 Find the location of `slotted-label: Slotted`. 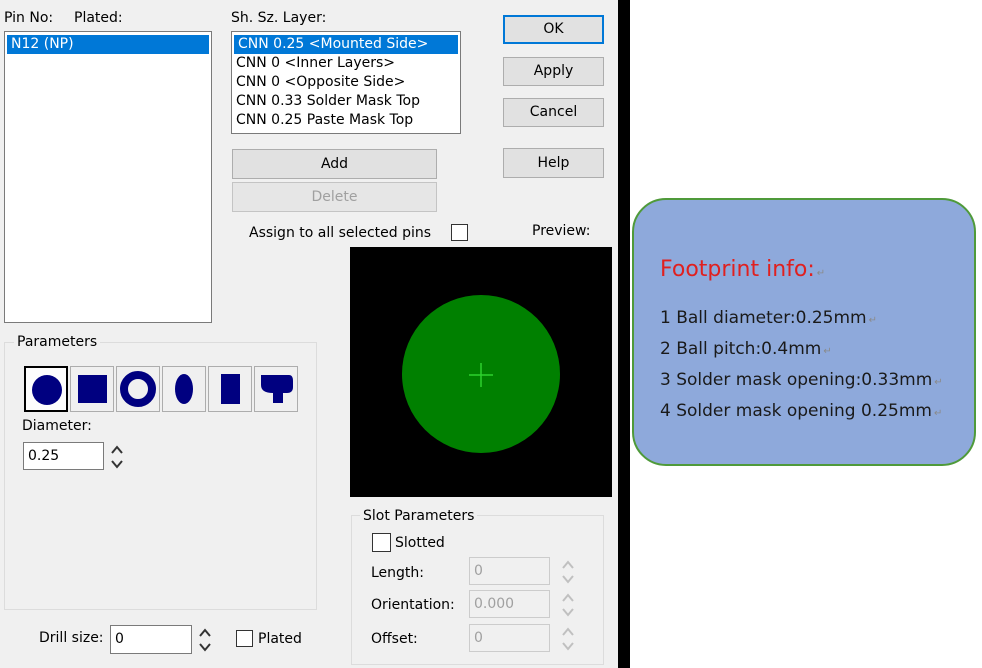

slotted-label: Slotted is located at coordinates (420, 543).